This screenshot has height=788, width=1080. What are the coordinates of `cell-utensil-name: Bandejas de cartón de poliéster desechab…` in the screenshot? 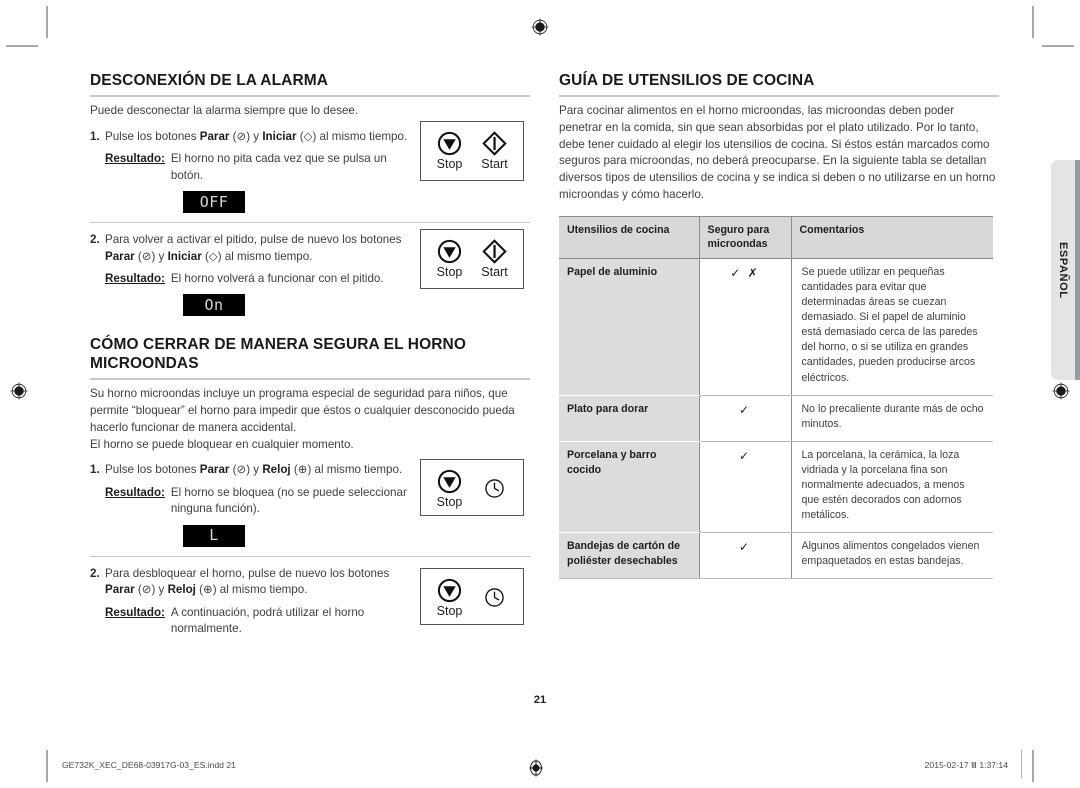 It's located at (629, 555).